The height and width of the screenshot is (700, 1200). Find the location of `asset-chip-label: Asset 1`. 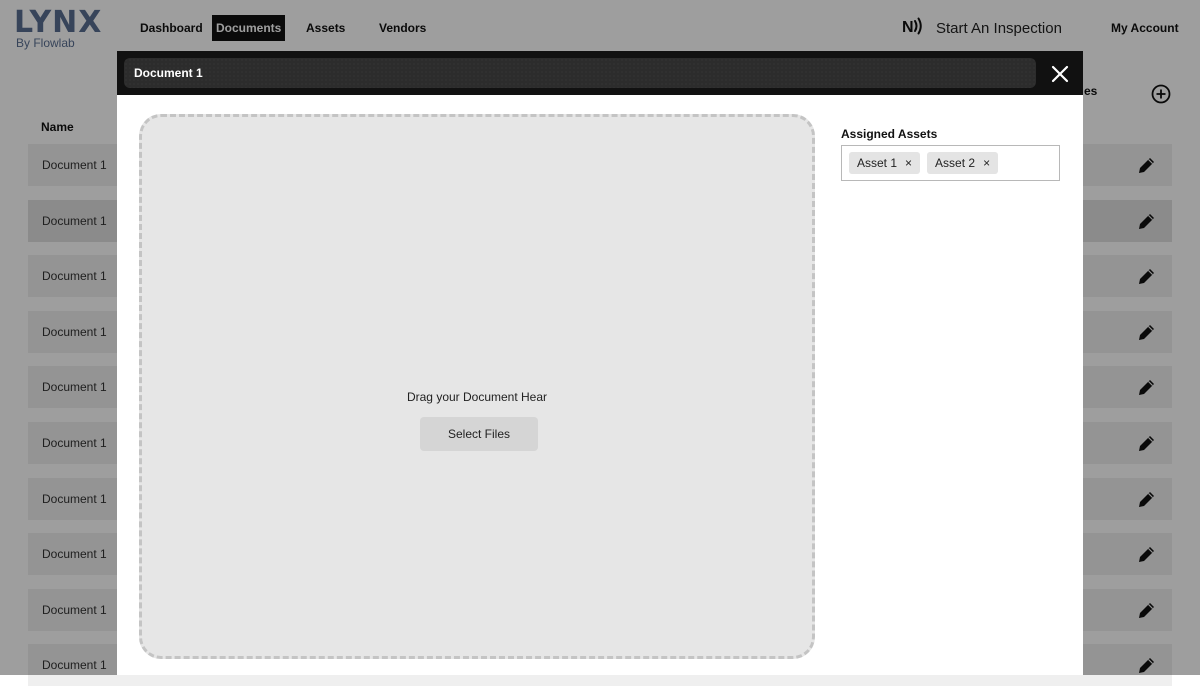

asset-chip-label: Asset 1 is located at coordinates (877, 163).